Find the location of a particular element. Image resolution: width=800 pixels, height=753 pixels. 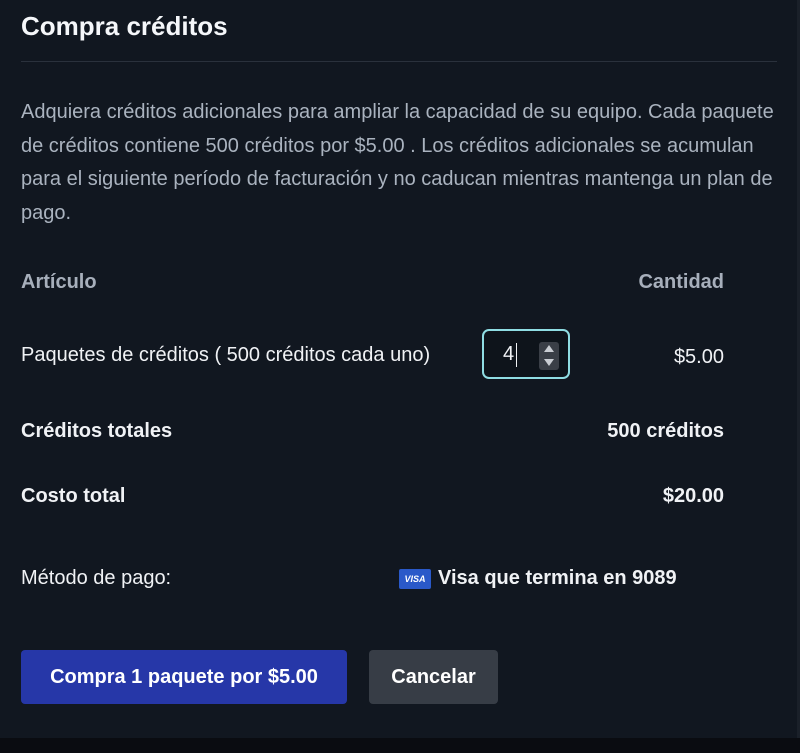

buy-package-button: Compra 1 paquete por $5.00 is located at coordinates (184, 677).